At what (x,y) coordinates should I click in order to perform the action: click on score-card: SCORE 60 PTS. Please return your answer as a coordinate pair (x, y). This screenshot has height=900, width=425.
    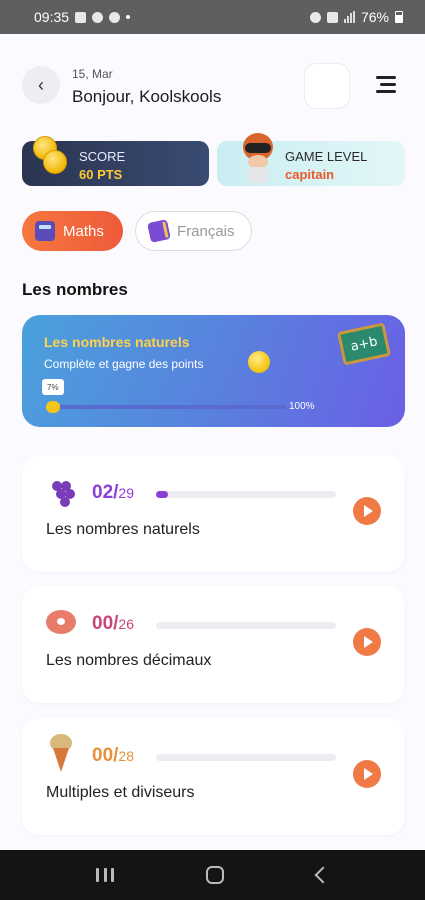
    Looking at the image, I should click on (115, 161).